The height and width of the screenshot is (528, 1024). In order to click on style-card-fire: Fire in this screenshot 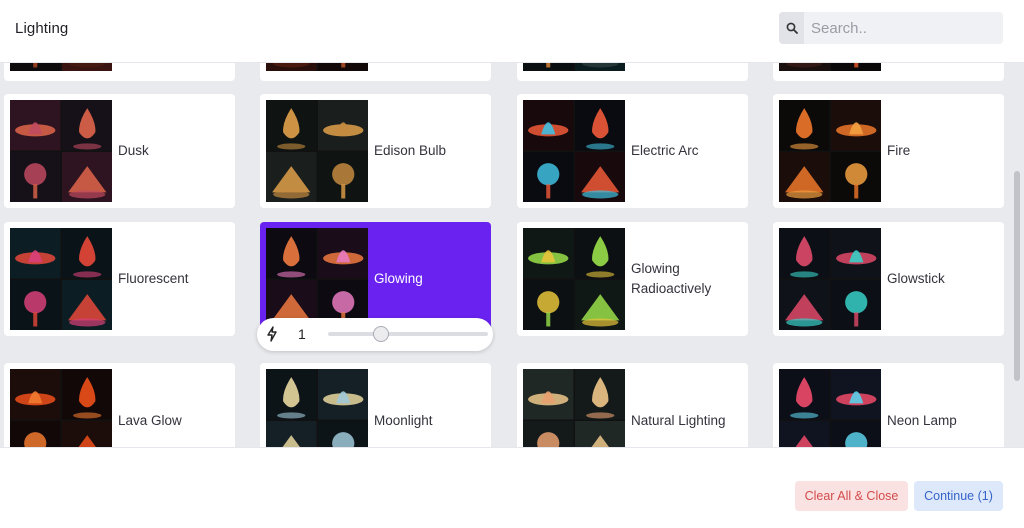, I will do `click(888, 151)`.